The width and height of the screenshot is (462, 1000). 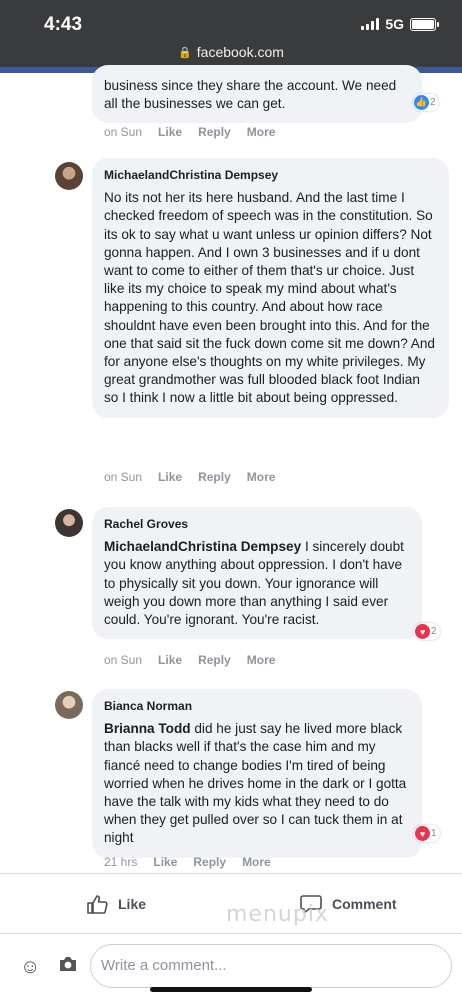 What do you see at coordinates (121, 862) in the screenshot?
I see `timestamp: 21 hrs` at bounding box center [121, 862].